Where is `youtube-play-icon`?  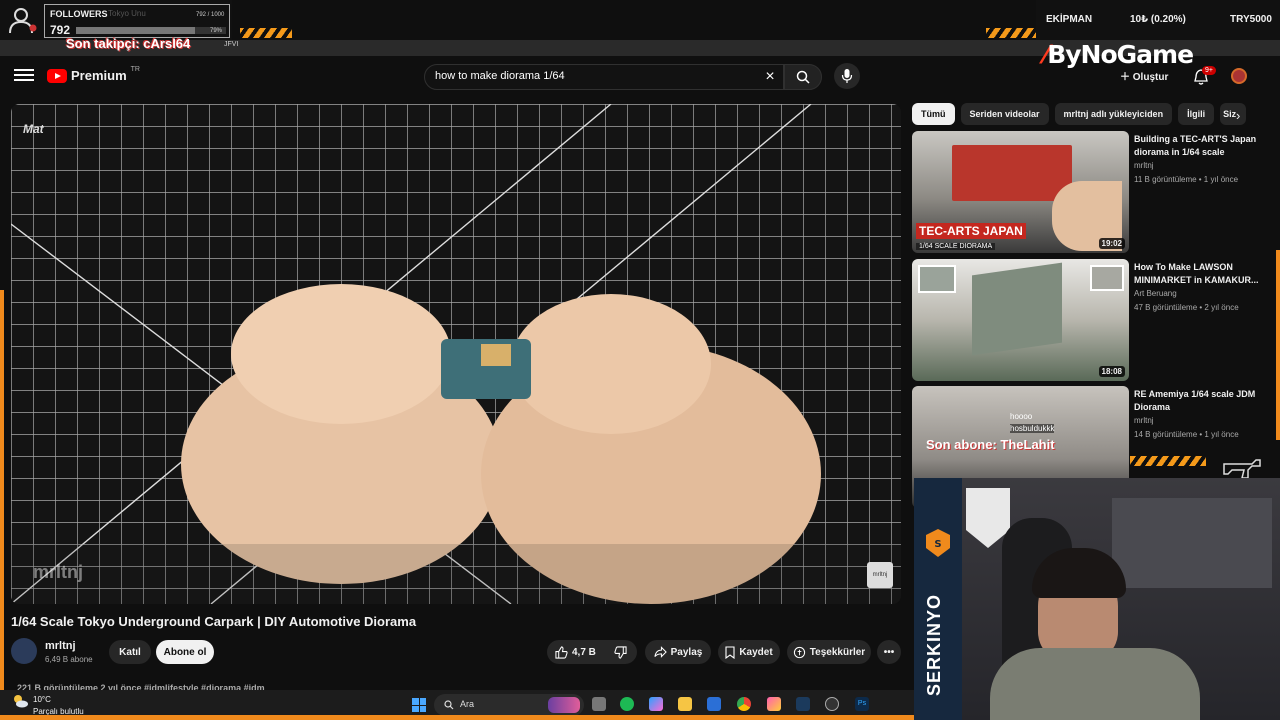 youtube-play-icon is located at coordinates (57, 75).